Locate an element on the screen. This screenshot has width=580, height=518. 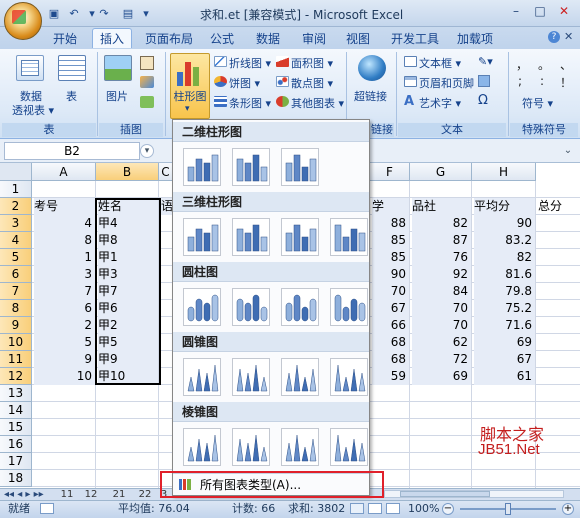
sheet-tab: 11 is located at coordinates (67, 494).